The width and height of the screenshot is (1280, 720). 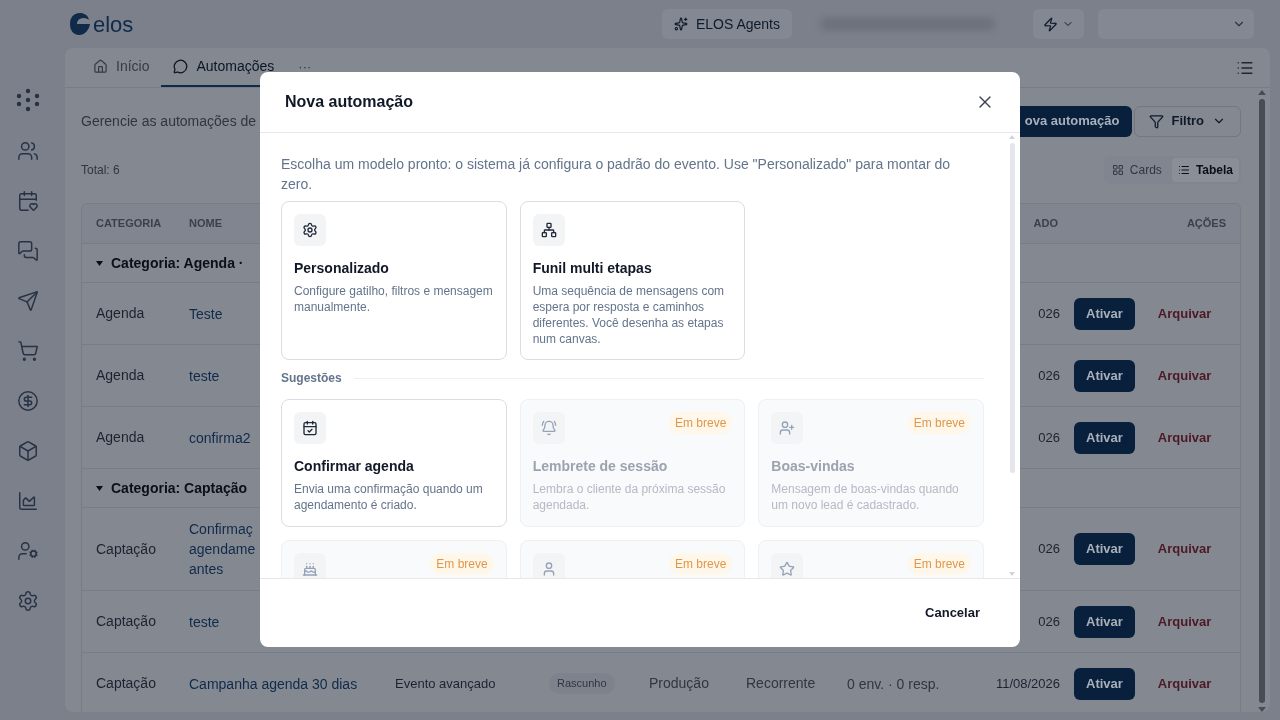 I want to click on users-icon, so click(x=28, y=151).